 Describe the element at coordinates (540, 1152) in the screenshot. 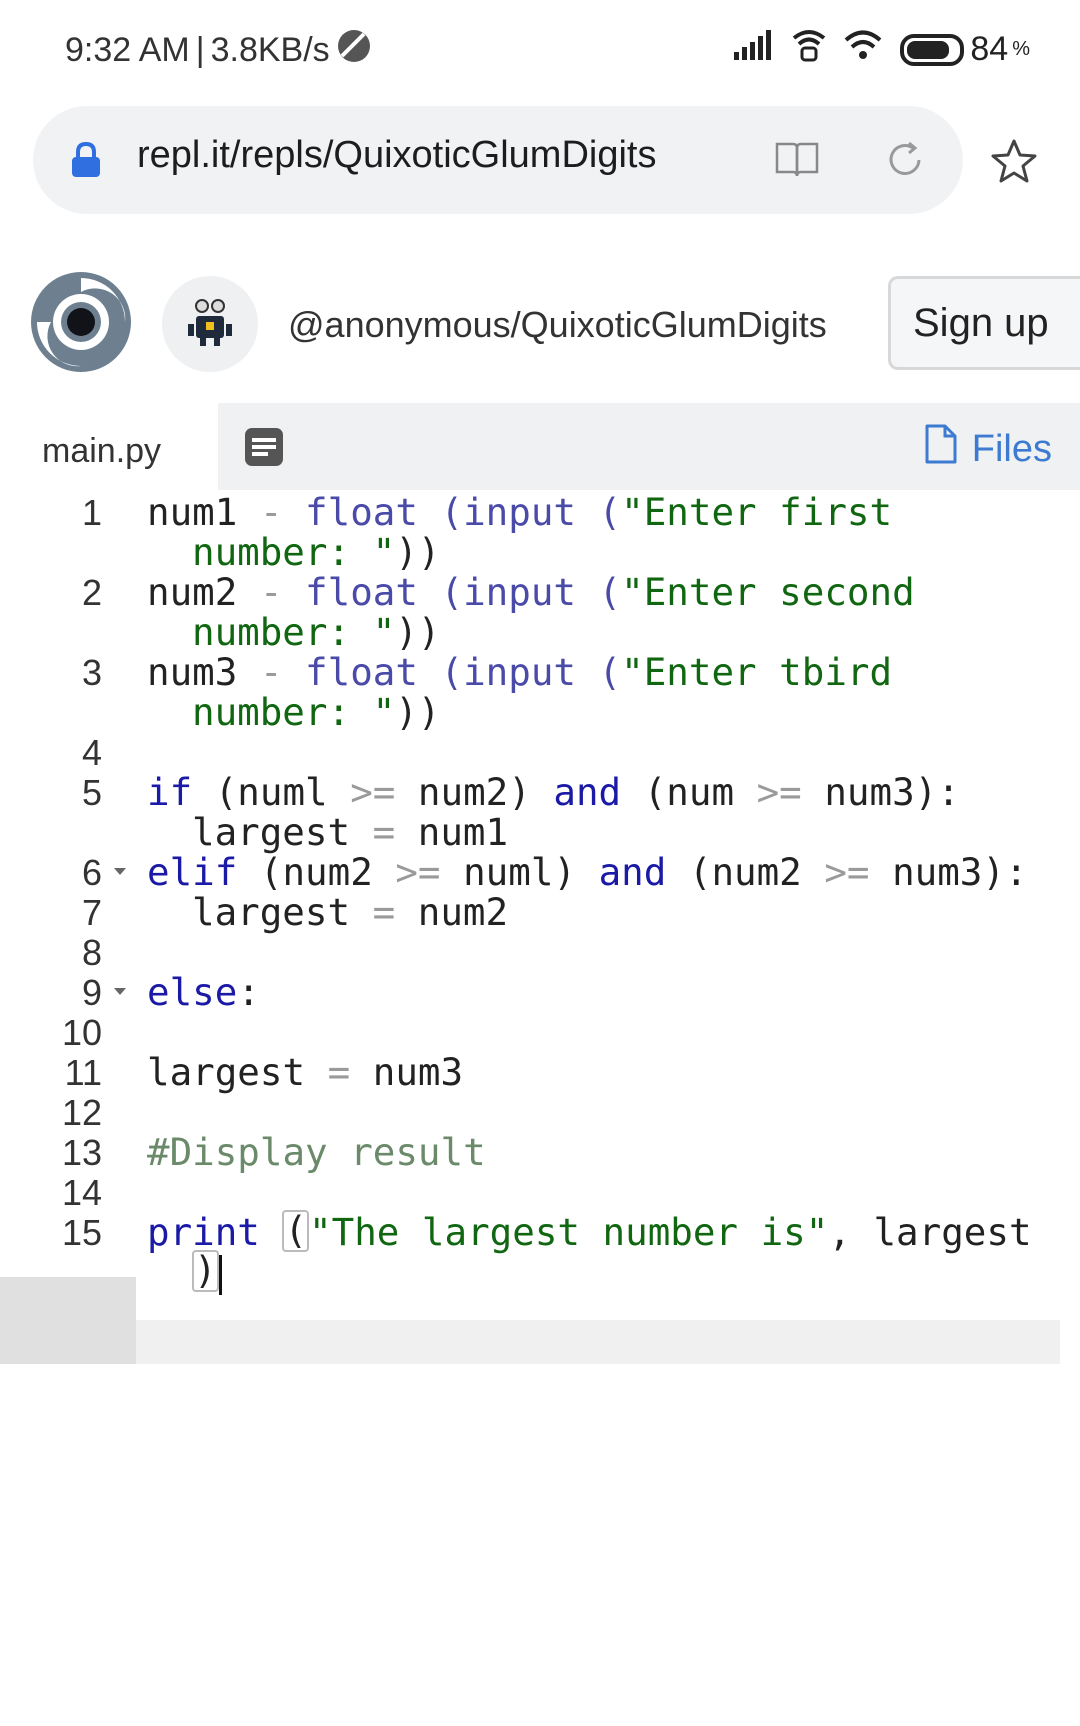

I see `code-line: 13 #Display result` at that location.